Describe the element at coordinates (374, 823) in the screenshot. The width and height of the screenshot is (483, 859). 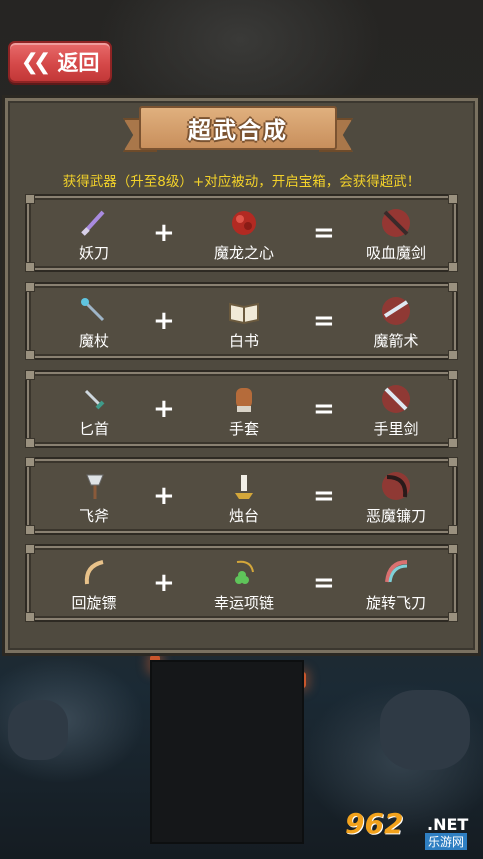
I see `watermark-logo: 962` at that location.